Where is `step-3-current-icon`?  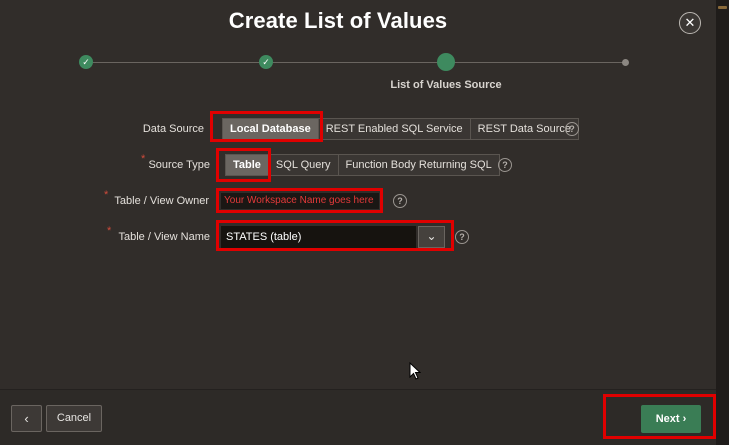
step-3-current-icon is located at coordinates (446, 62).